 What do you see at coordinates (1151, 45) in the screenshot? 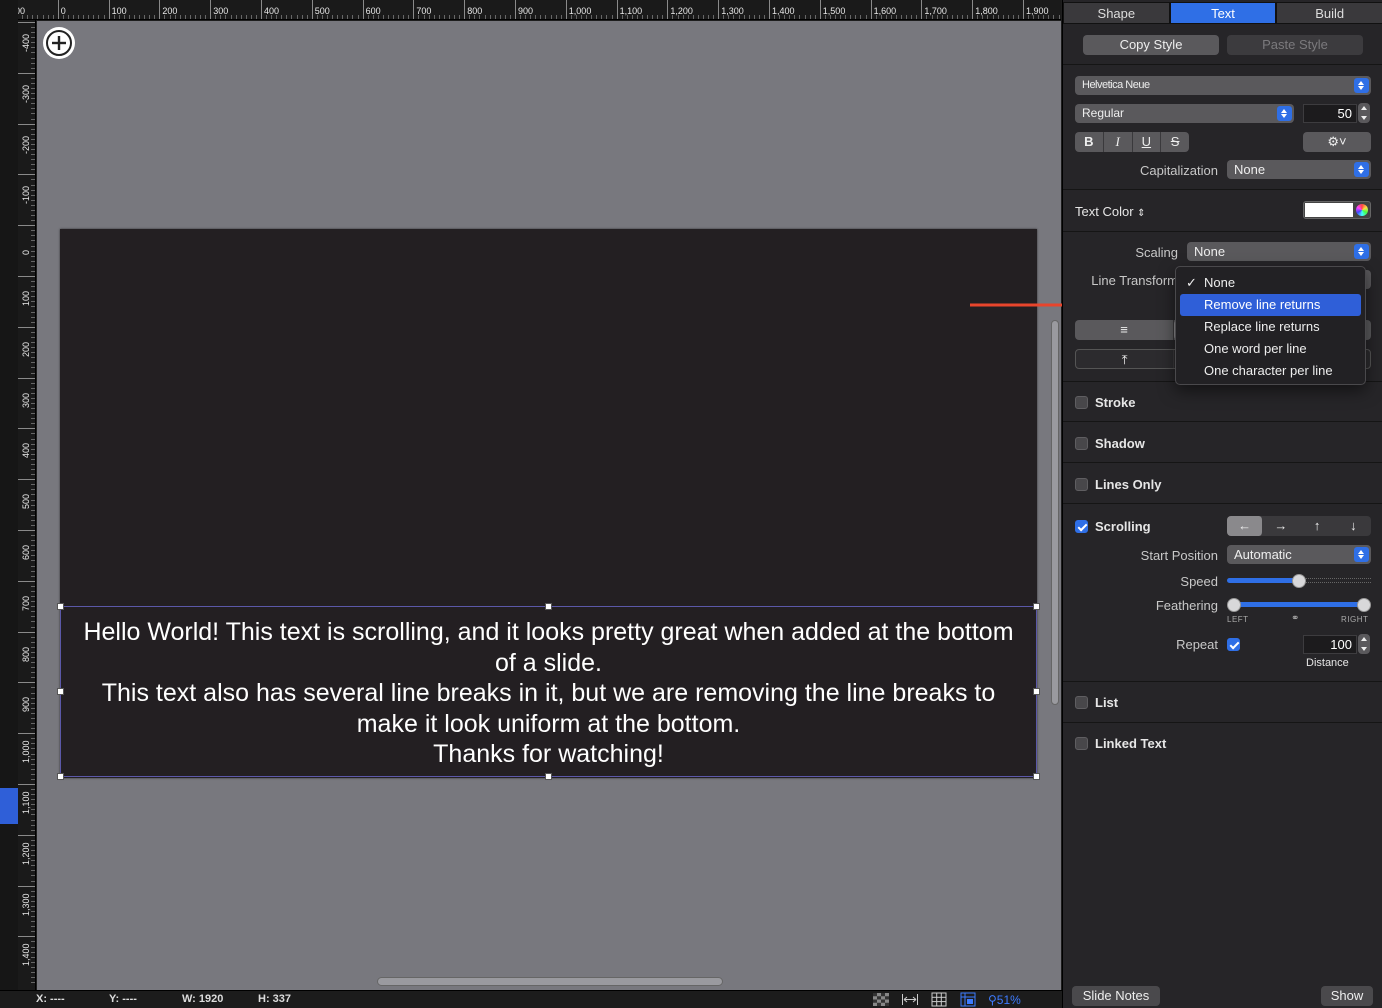
I see `copy-style-button: Copy Style` at bounding box center [1151, 45].